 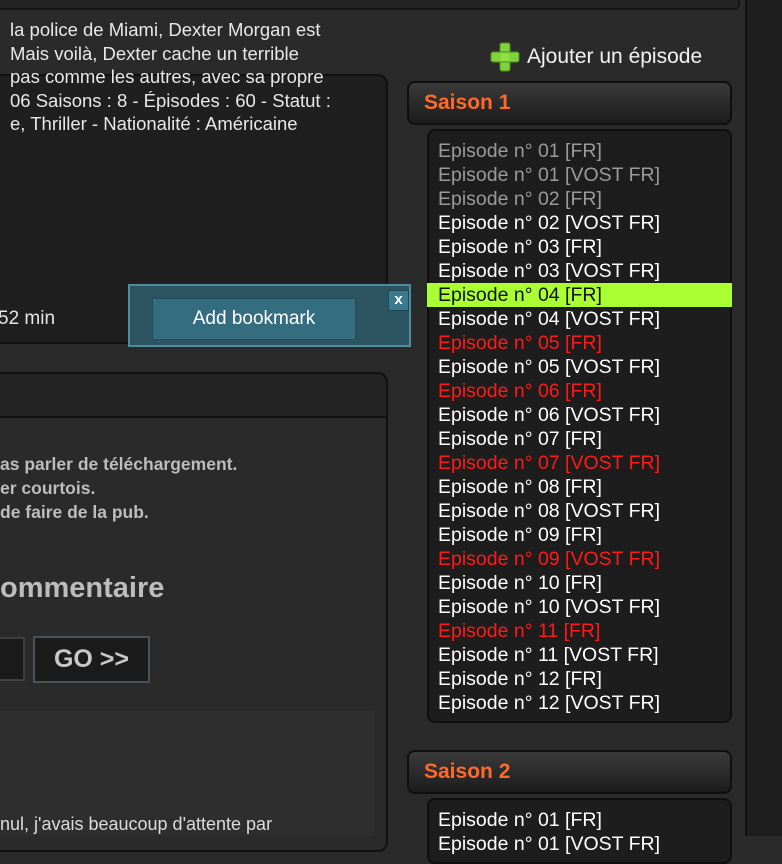 I want to click on episode-link: Episode n° 01 [VOST FR], so click(x=579, y=175).